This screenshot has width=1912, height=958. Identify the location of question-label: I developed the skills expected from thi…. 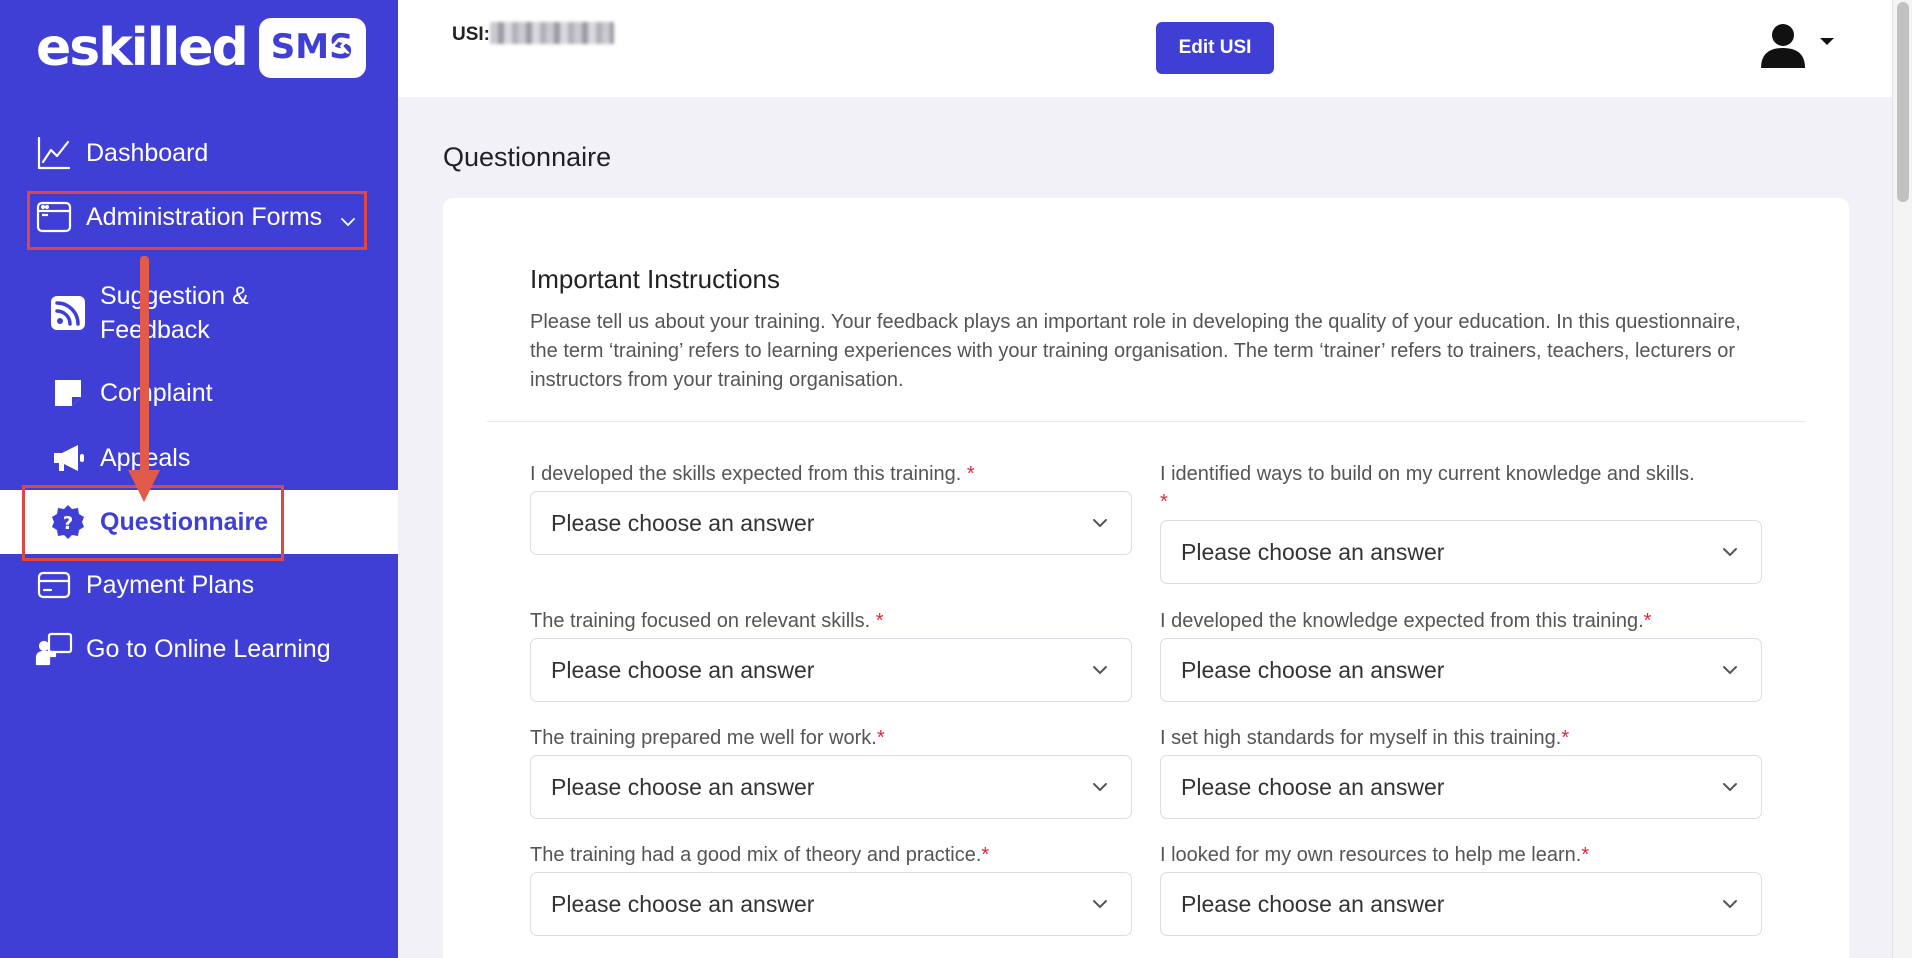
(752, 474).